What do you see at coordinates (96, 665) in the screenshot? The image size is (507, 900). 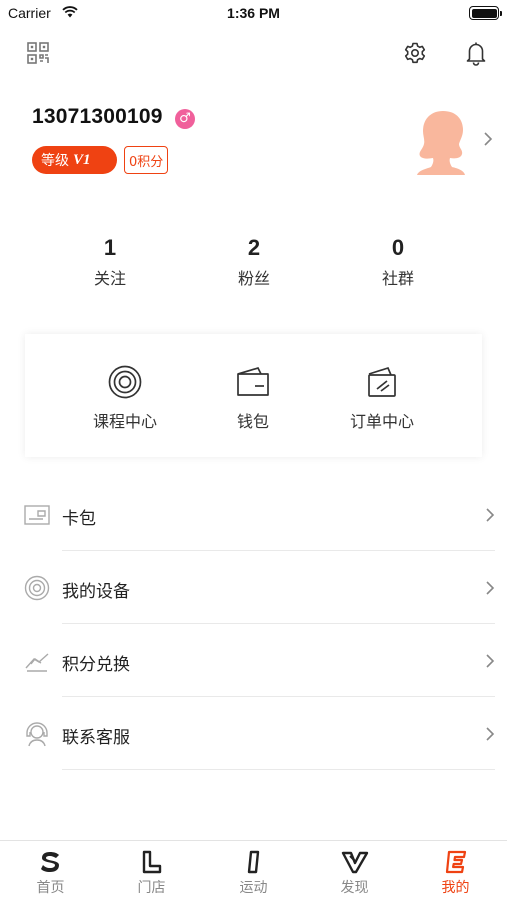 I see `menu-item-label: 积分兑换` at bounding box center [96, 665].